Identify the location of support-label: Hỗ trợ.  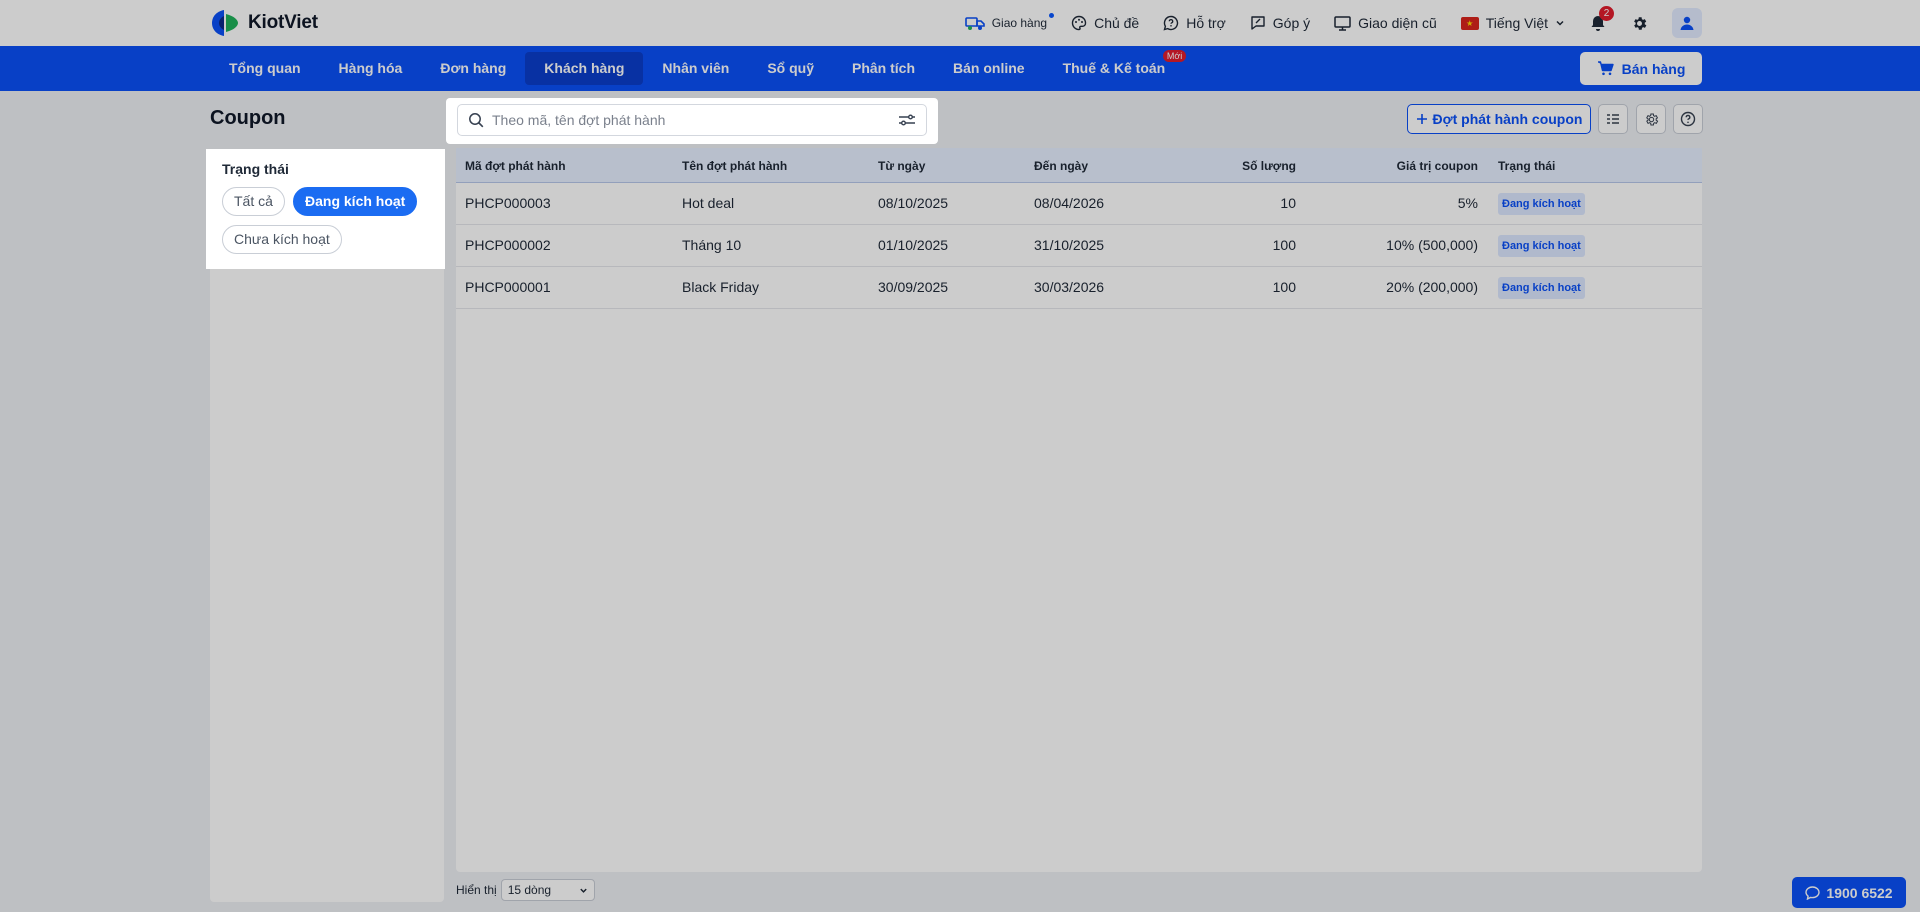
(1206, 23).